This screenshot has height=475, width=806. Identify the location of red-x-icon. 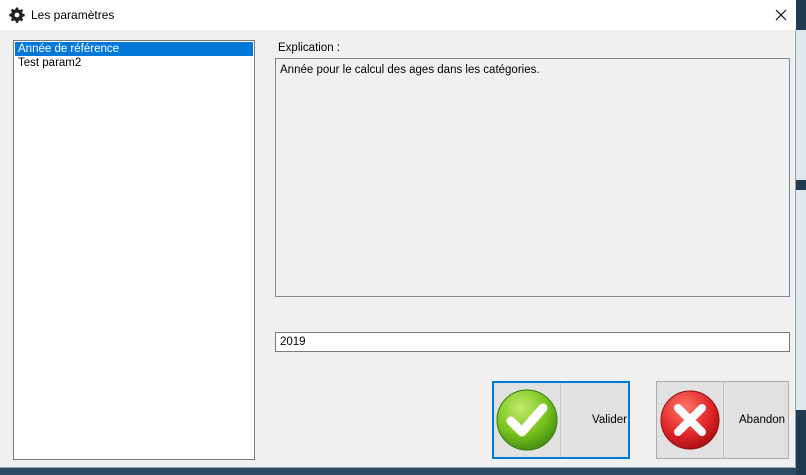
(690, 420).